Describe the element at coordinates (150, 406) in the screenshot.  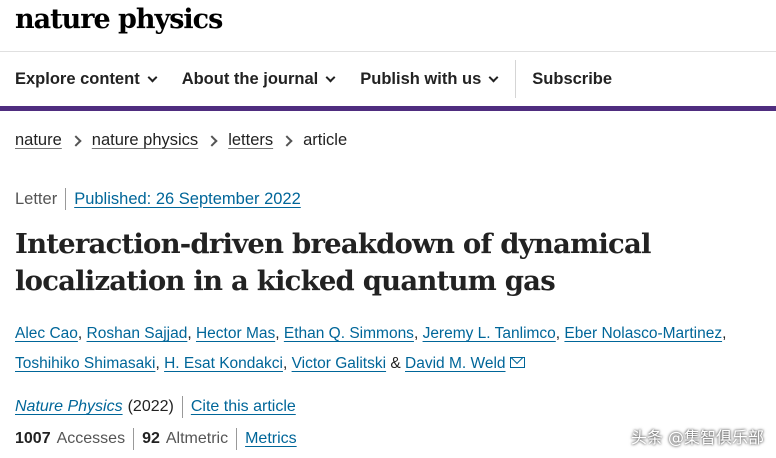
I see `publication-year: (2022)` at that location.